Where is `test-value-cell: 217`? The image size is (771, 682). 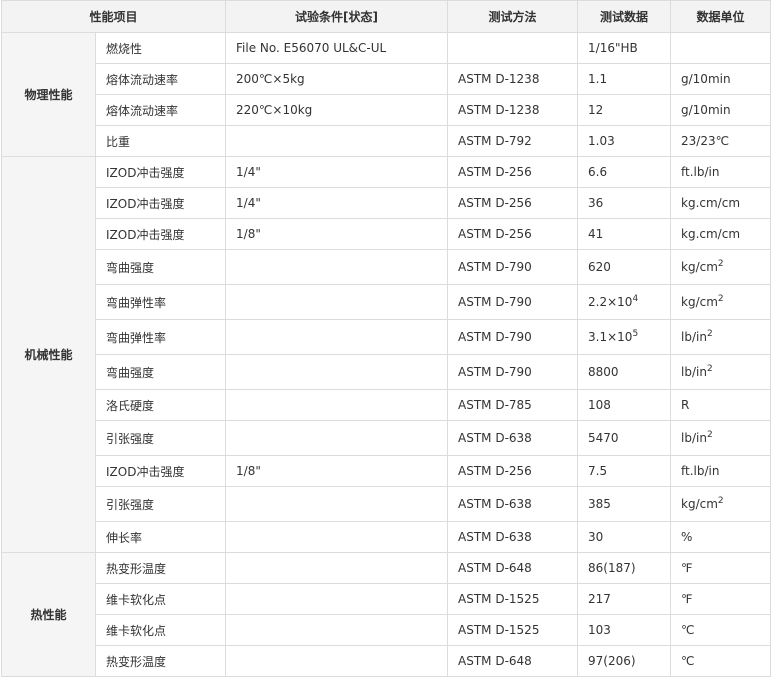 test-value-cell: 217 is located at coordinates (624, 599).